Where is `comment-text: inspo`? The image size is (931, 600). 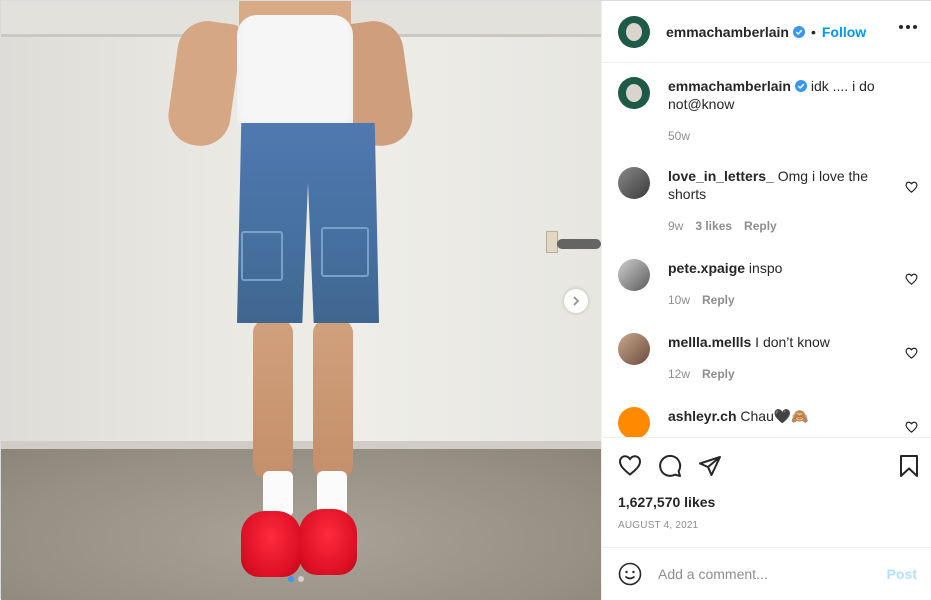
comment-text: inspo is located at coordinates (765, 268).